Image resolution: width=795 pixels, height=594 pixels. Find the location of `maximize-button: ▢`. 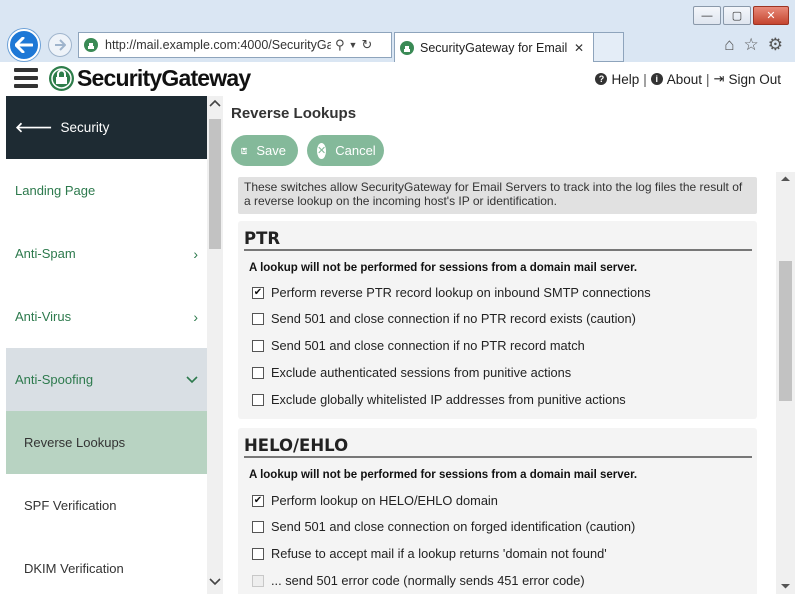

maximize-button: ▢ is located at coordinates (737, 15).